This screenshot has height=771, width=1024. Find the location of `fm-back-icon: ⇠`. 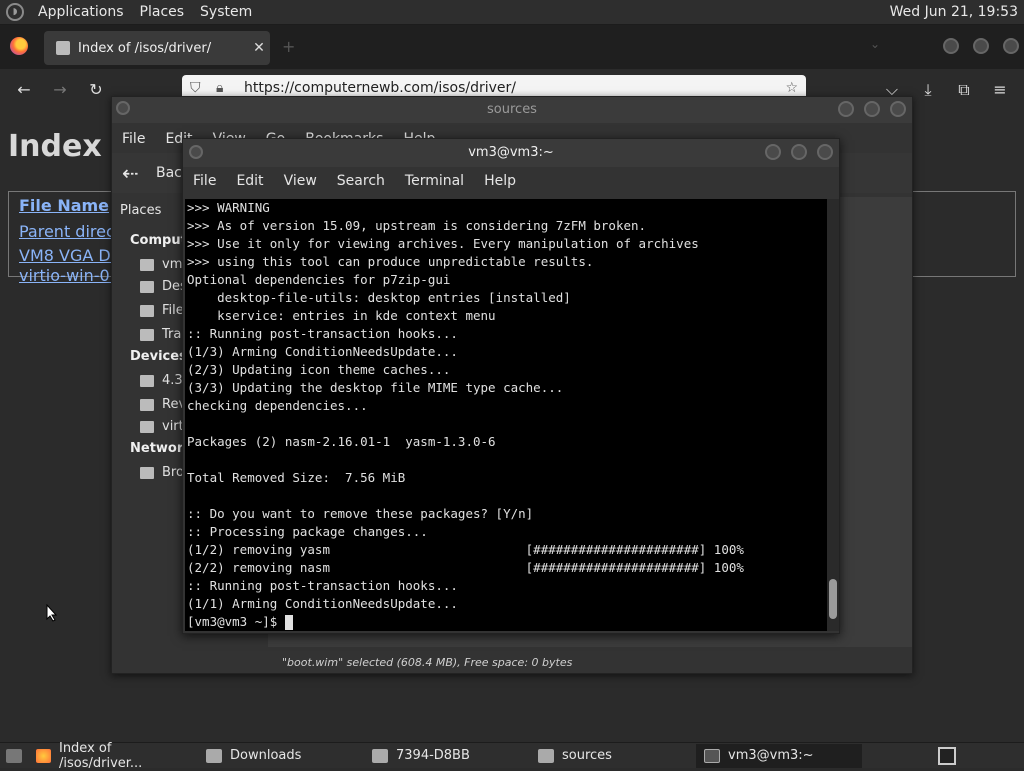

fm-back-icon: ⇠ is located at coordinates (130, 173).